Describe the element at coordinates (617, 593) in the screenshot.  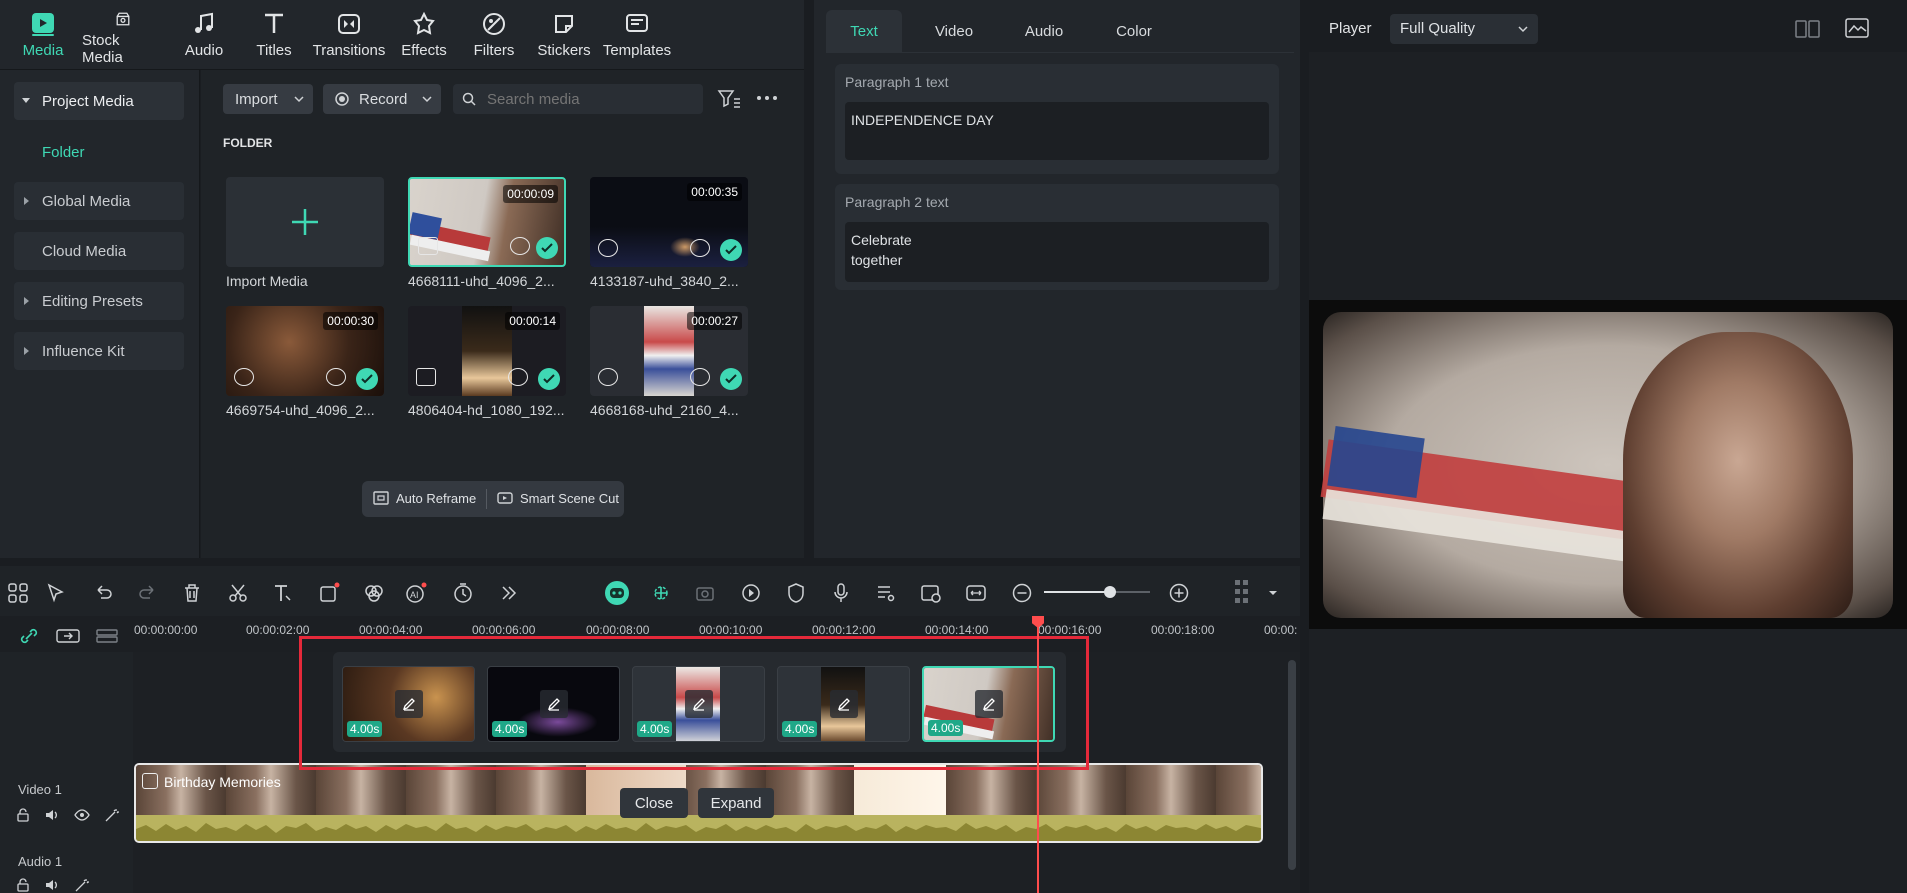
I see `ai-copilot-icon` at that location.